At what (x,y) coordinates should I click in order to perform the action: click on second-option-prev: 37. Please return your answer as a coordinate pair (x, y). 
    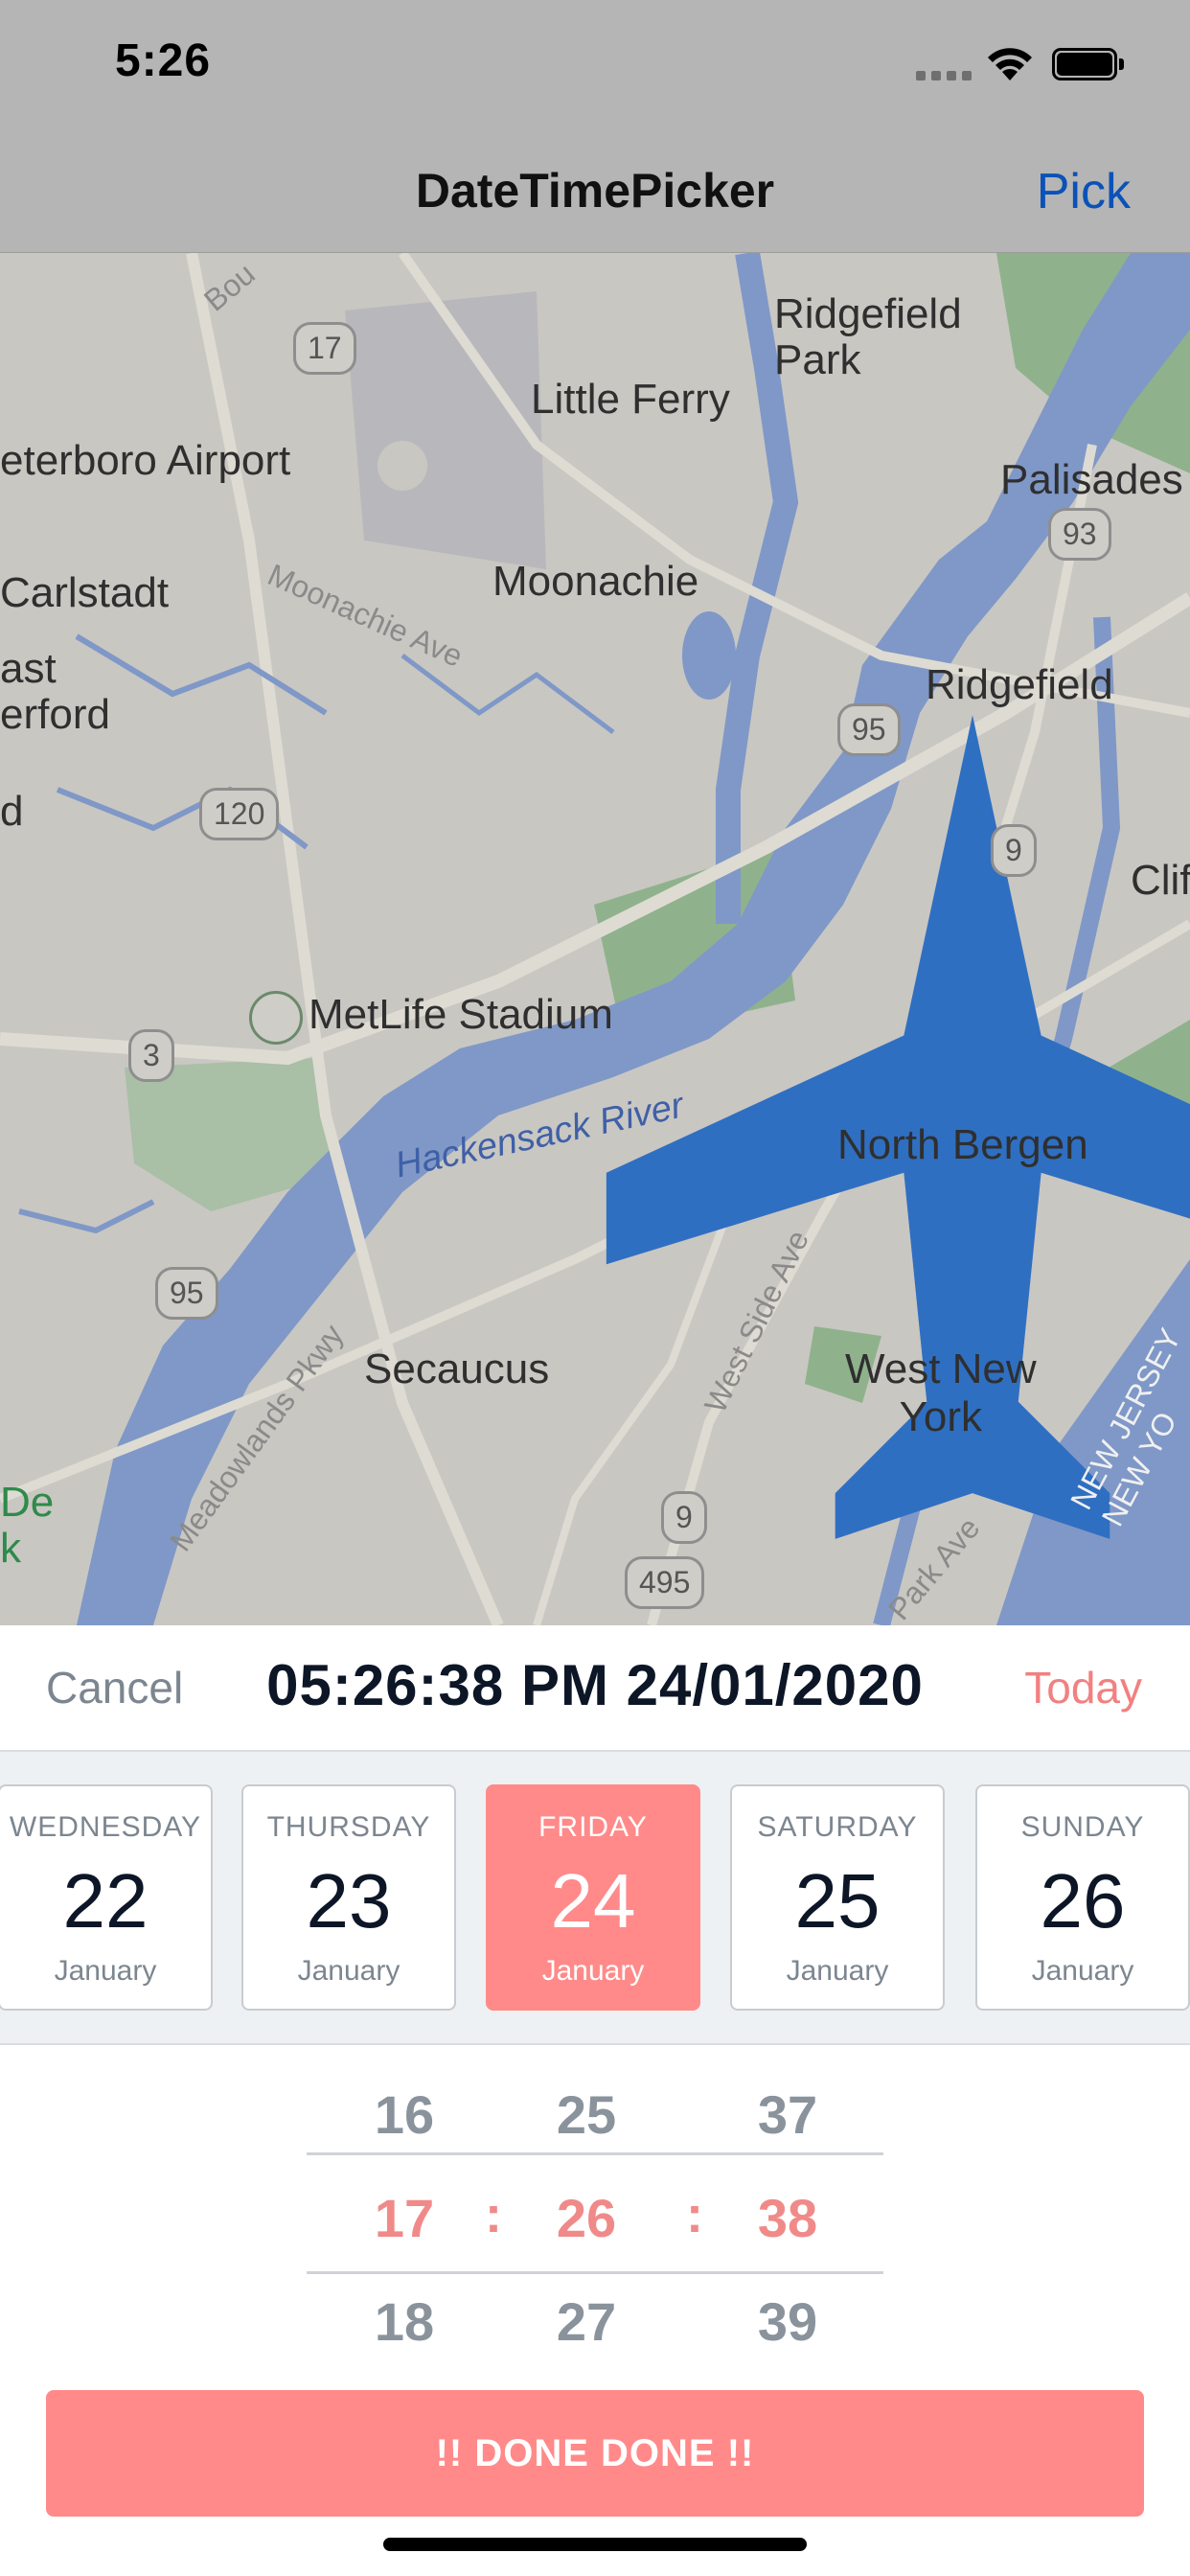
    Looking at the image, I should click on (788, 2114).